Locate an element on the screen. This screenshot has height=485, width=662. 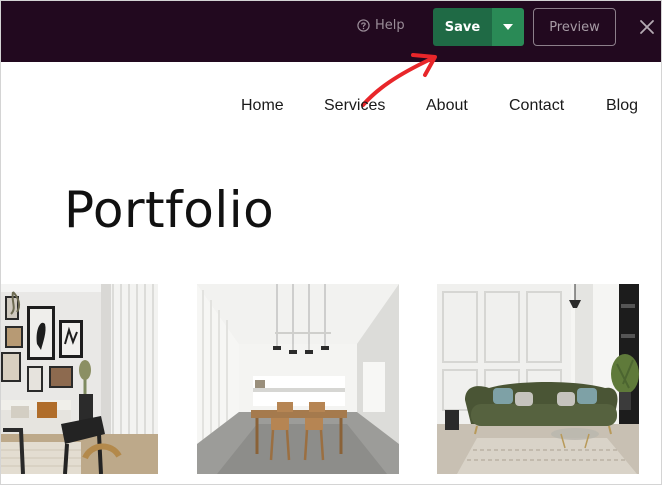
living-room-photo is located at coordinates (79, 379).